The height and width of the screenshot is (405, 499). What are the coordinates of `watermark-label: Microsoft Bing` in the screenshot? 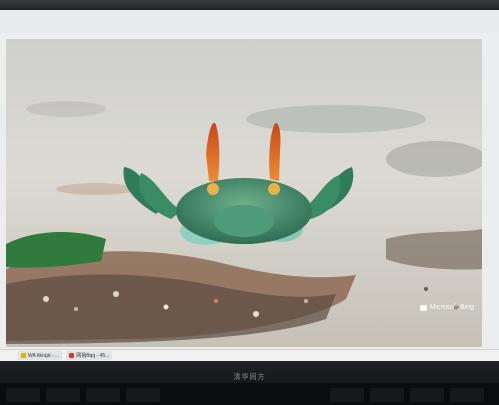 It's located at (451, 307).